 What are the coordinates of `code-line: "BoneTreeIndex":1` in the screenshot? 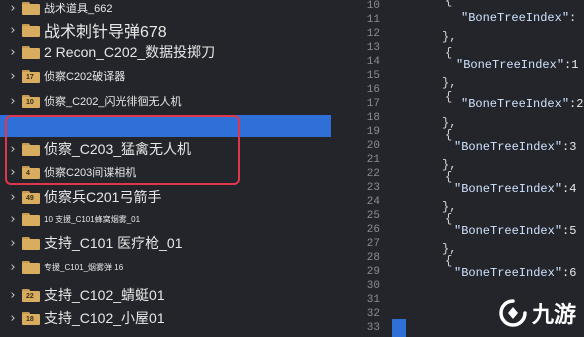 It's located at (517, 65).